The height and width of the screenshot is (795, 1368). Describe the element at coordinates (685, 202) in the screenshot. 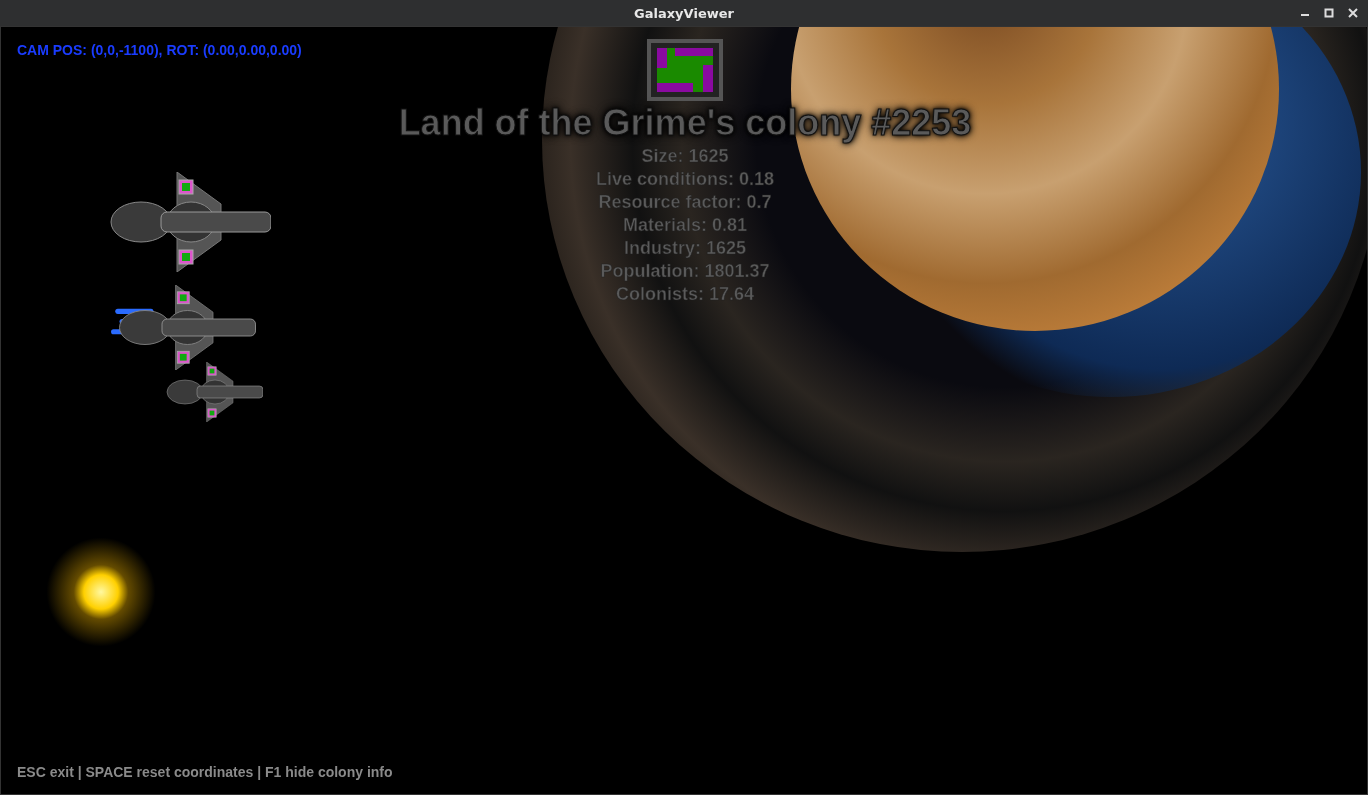

I see `colony-stat: Resource factor: 0.7` at that location.